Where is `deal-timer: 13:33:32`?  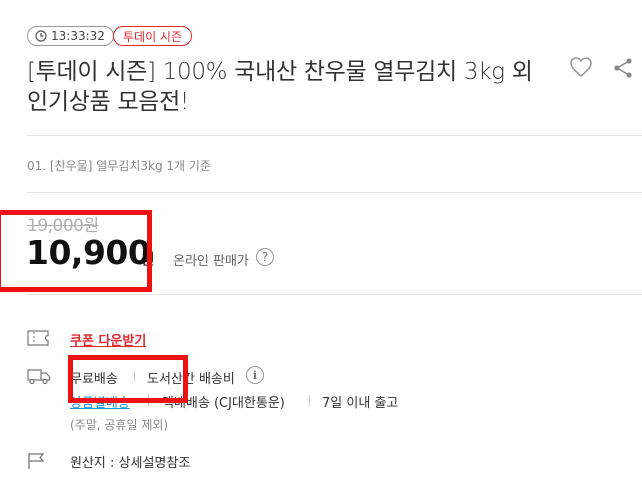 deal-timer: 13:33:32 is located at coordinates (70, 36).